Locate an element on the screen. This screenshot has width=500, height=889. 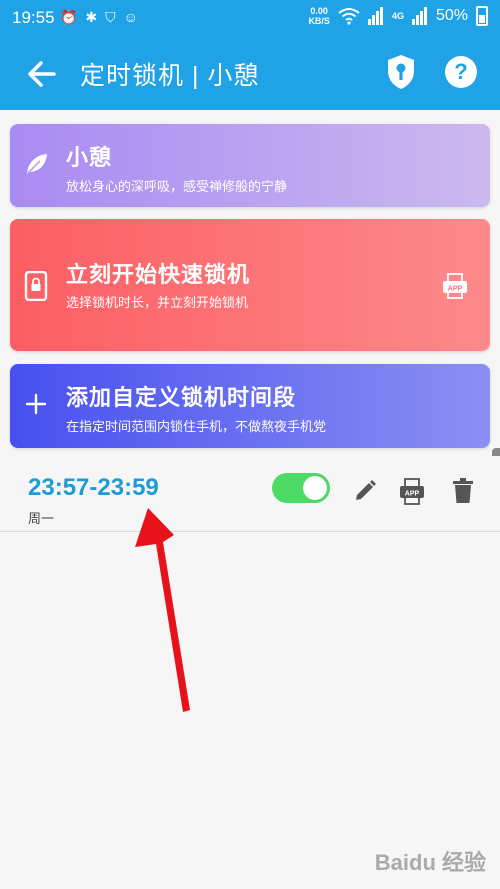
watermark: Baidu 经验 is located at coordinates (430, 862).